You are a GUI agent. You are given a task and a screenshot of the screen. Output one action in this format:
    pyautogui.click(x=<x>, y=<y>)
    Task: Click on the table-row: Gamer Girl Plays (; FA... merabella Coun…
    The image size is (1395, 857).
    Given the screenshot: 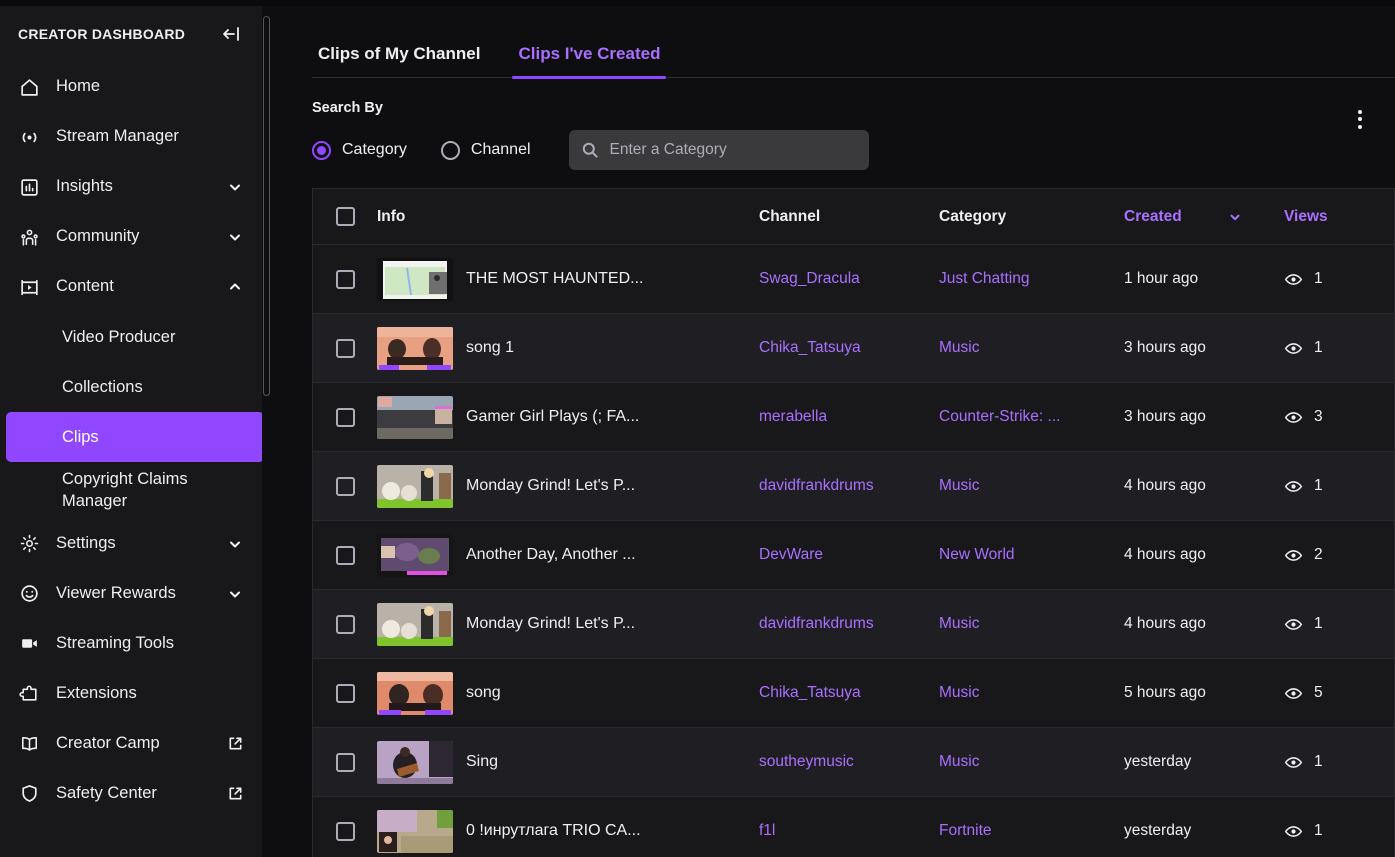 What is the action you would take?
    pyautogui.click(x=853, y=416)
    